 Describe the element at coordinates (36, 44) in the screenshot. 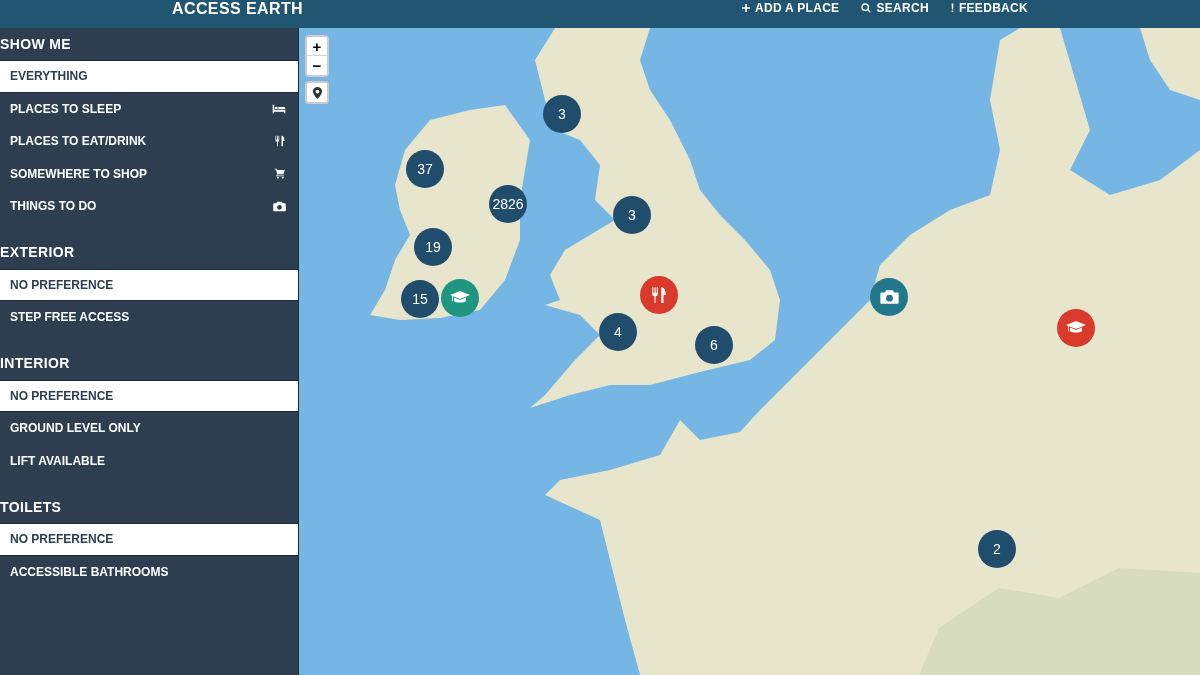

I see `section-heading: SHOW ME` at that location.